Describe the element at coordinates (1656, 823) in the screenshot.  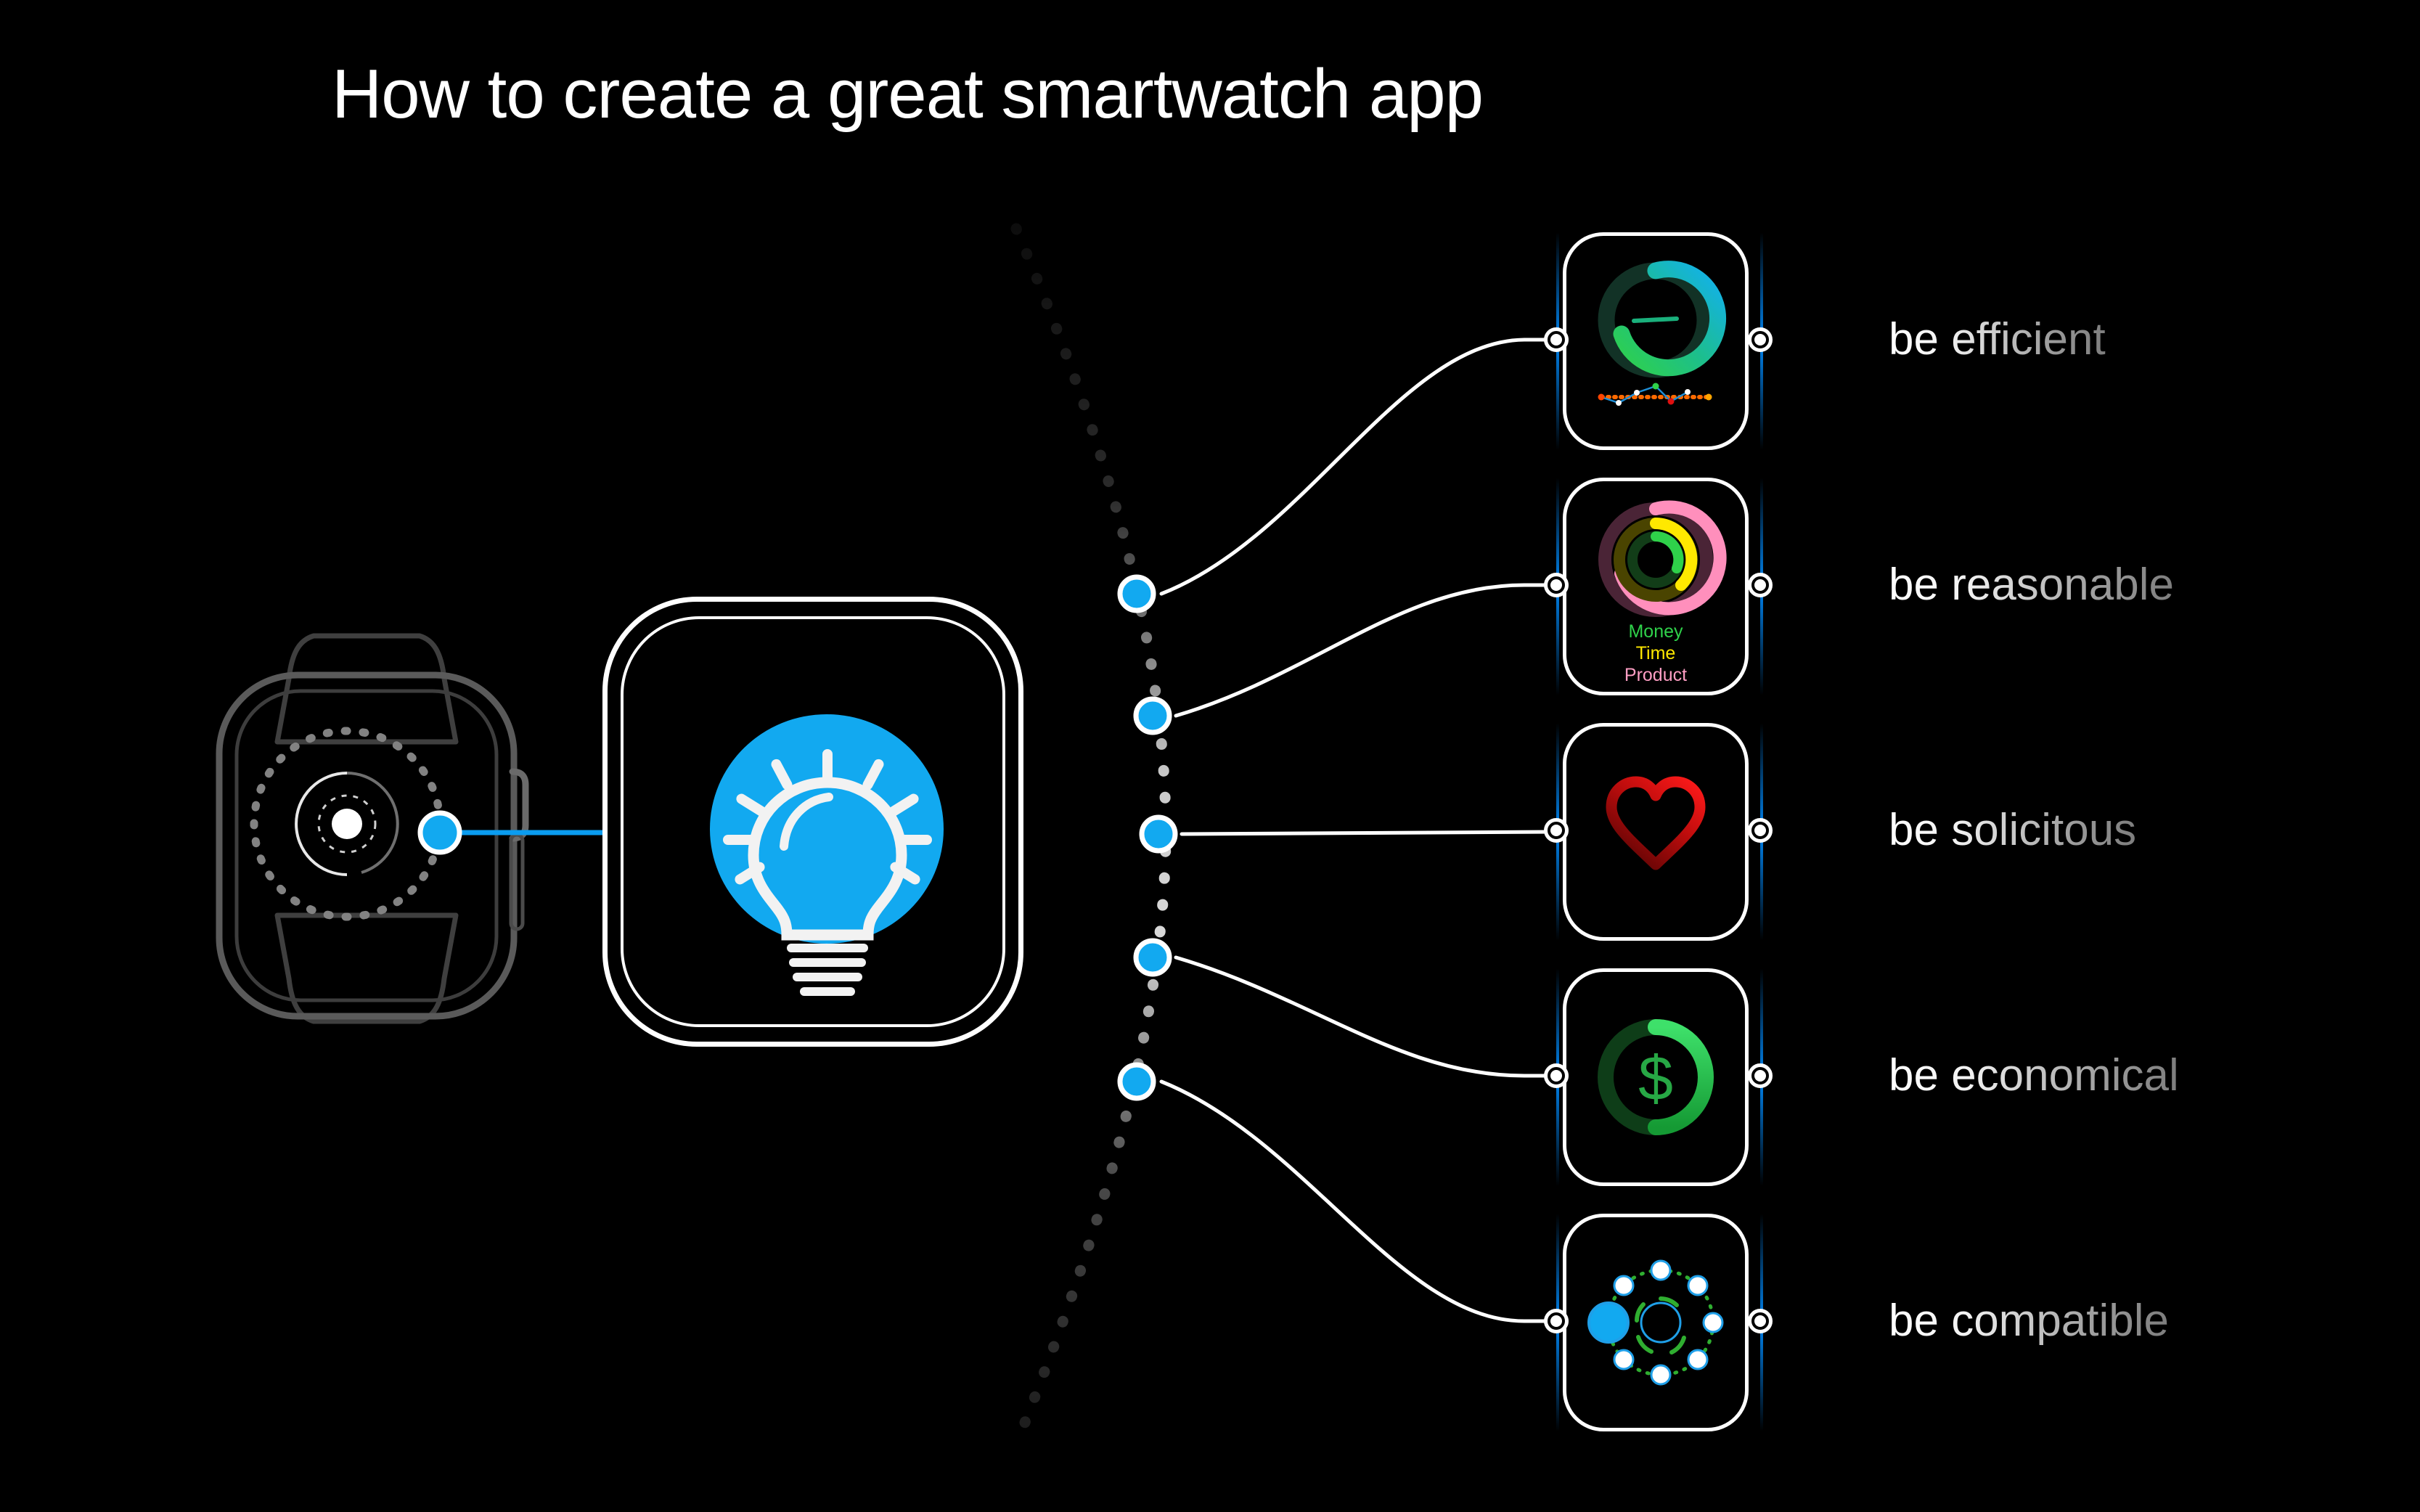
I see `heart-icon` at that location.